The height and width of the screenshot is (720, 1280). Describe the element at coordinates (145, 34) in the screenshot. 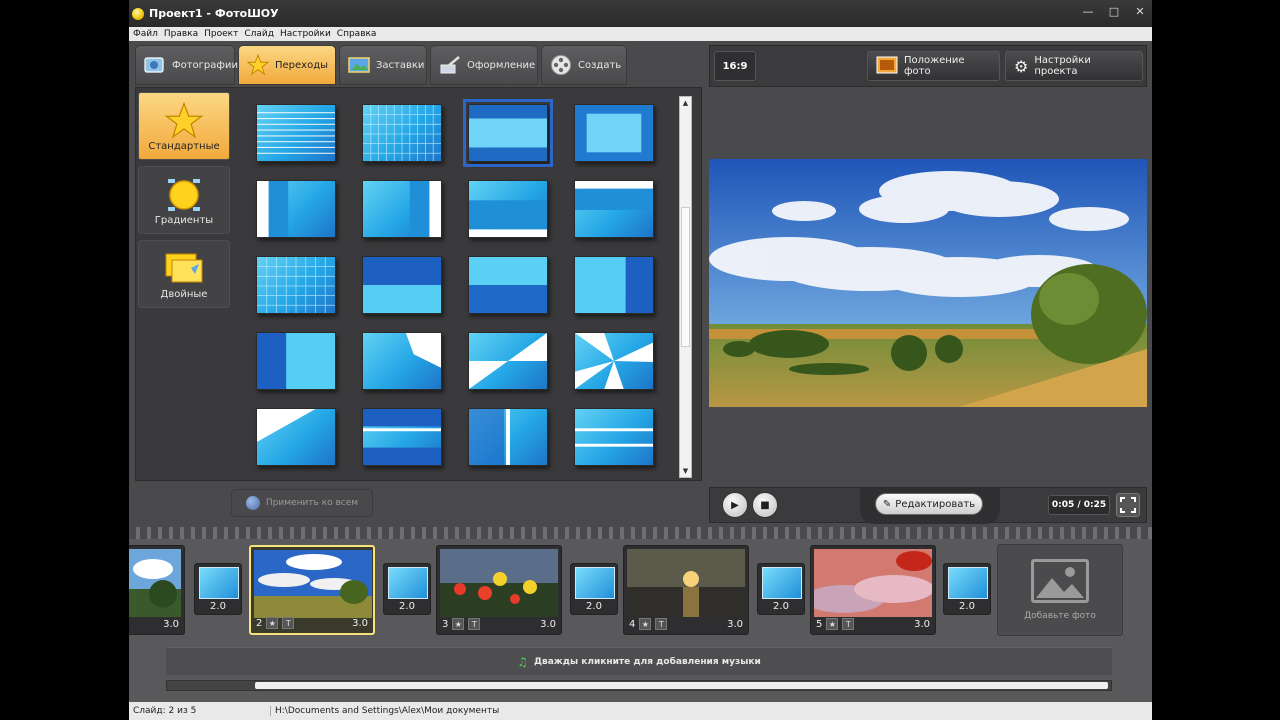

I see `menu-file: Файл` at that location.